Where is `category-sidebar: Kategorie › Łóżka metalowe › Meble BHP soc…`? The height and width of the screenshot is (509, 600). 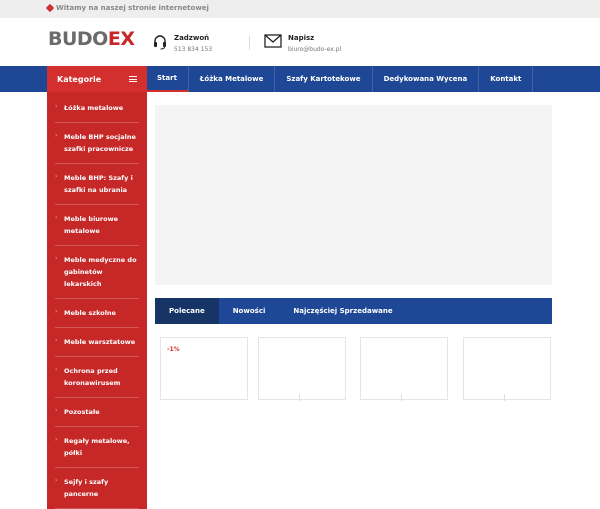
category-sidebar: Kategorie › Łóżka metalowe › Meble BHP soc… is located at coordinates (97, 287).